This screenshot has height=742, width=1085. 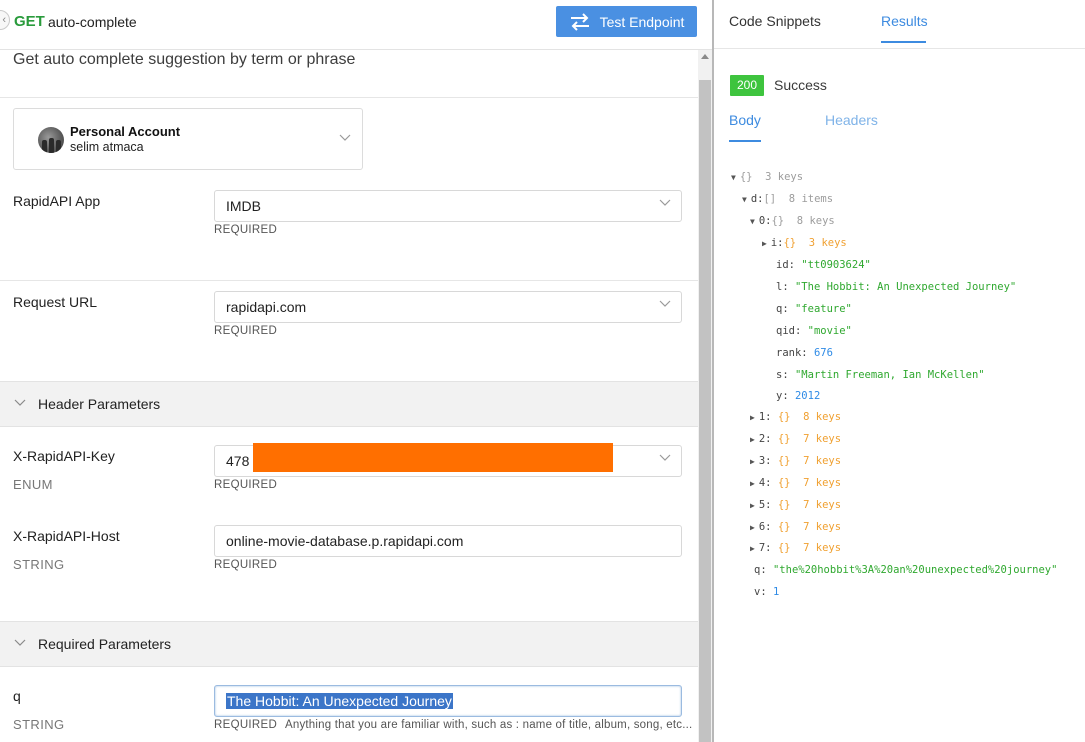 What do you see at coordinates (896, 287) in the screenshot?
I see `json-field-l: l: "The Hobbit: An Unexpected Journey"` at bounding box center [896, 287].